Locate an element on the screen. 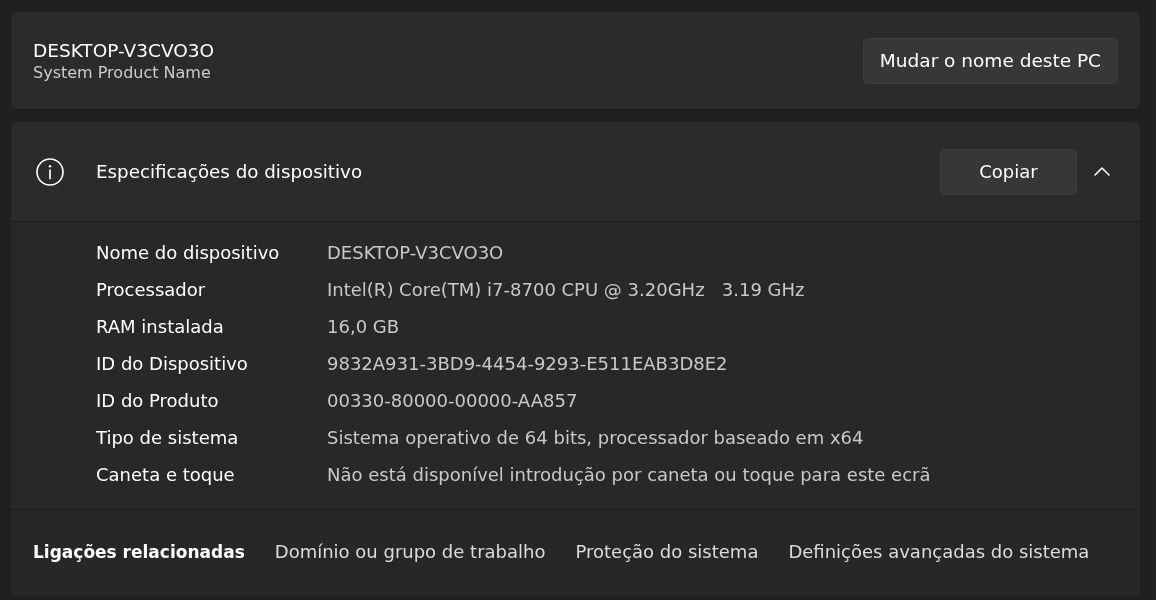 The height and width of the screenshot is (600, 1156). rename-button: Mudar o nome deste PC is located at coordinates (990, 60).